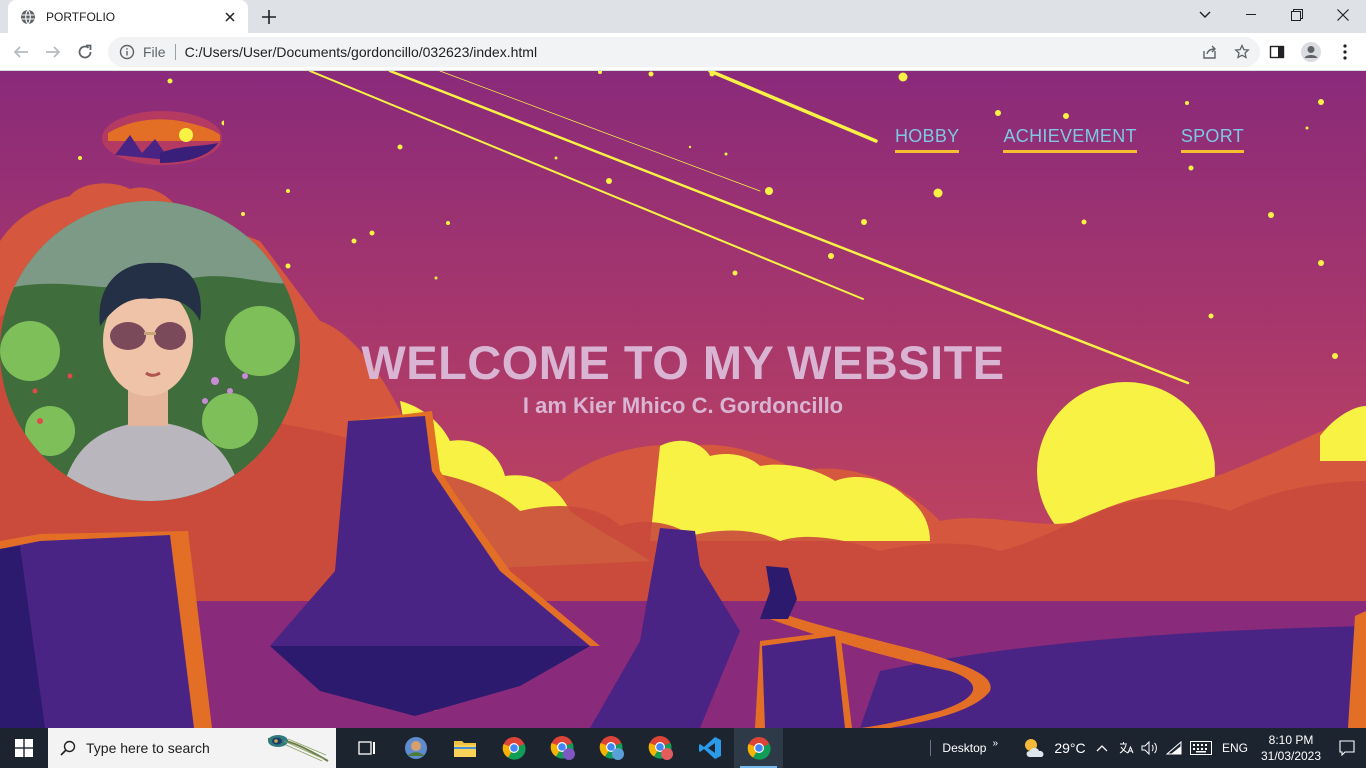 The height and width of the screenshot is (768, 1366). What do you see at coordinates (683, 362) in the screenshot?
I see `hero-title: WELCOME TO MY WEBSITE` at bounding box center [683, 362].